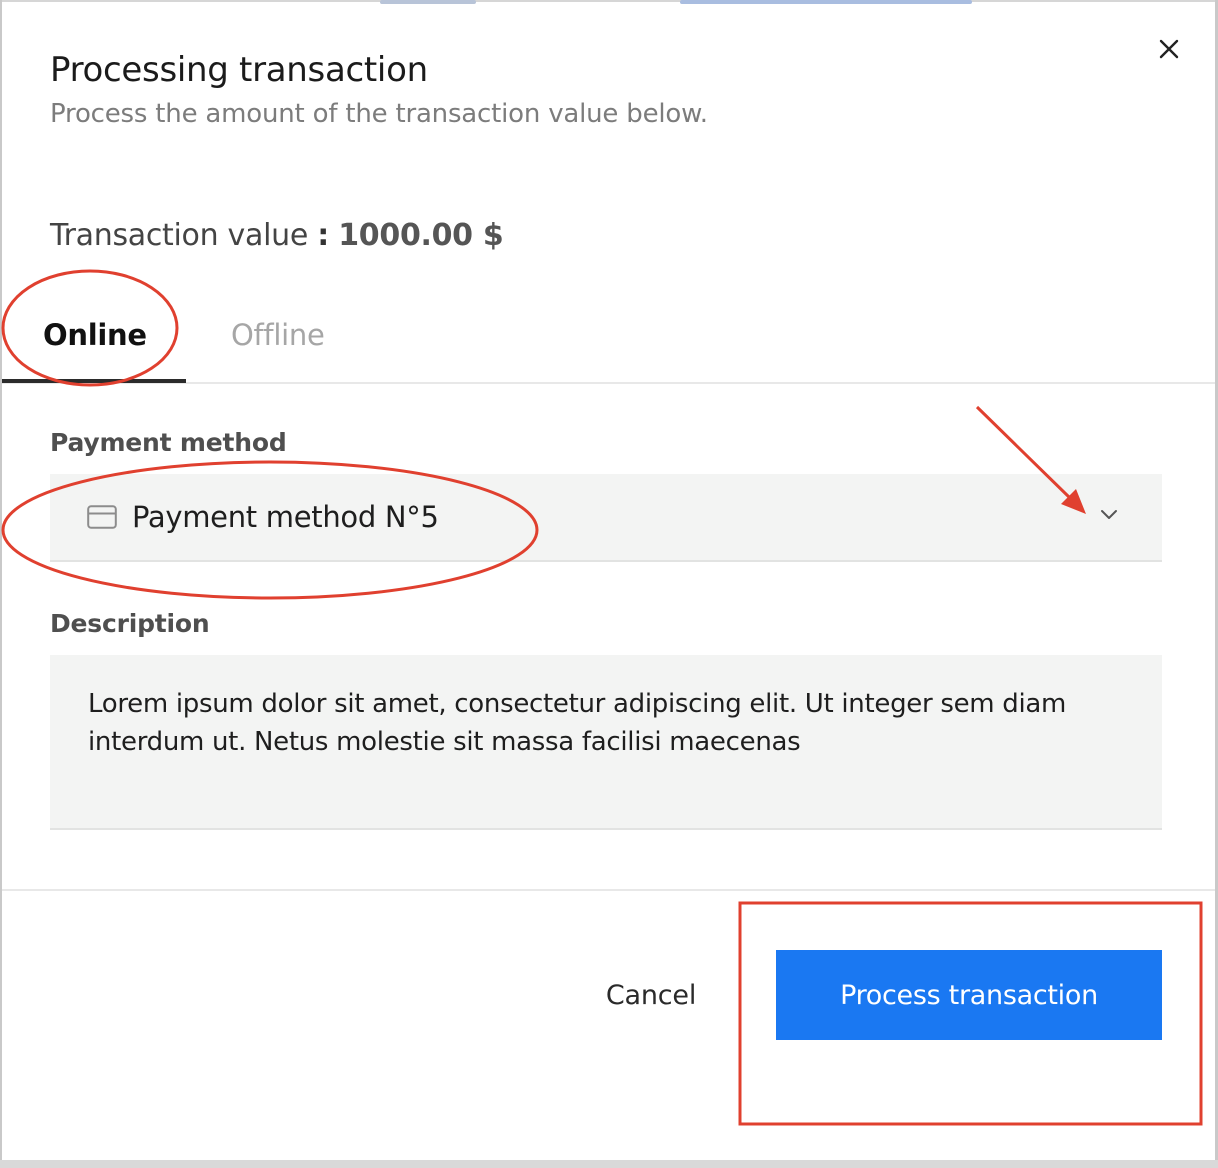  Describe the element at coordinates (168, 442) in the screenshot. I see `payment-method-label: Payment method` at that location.